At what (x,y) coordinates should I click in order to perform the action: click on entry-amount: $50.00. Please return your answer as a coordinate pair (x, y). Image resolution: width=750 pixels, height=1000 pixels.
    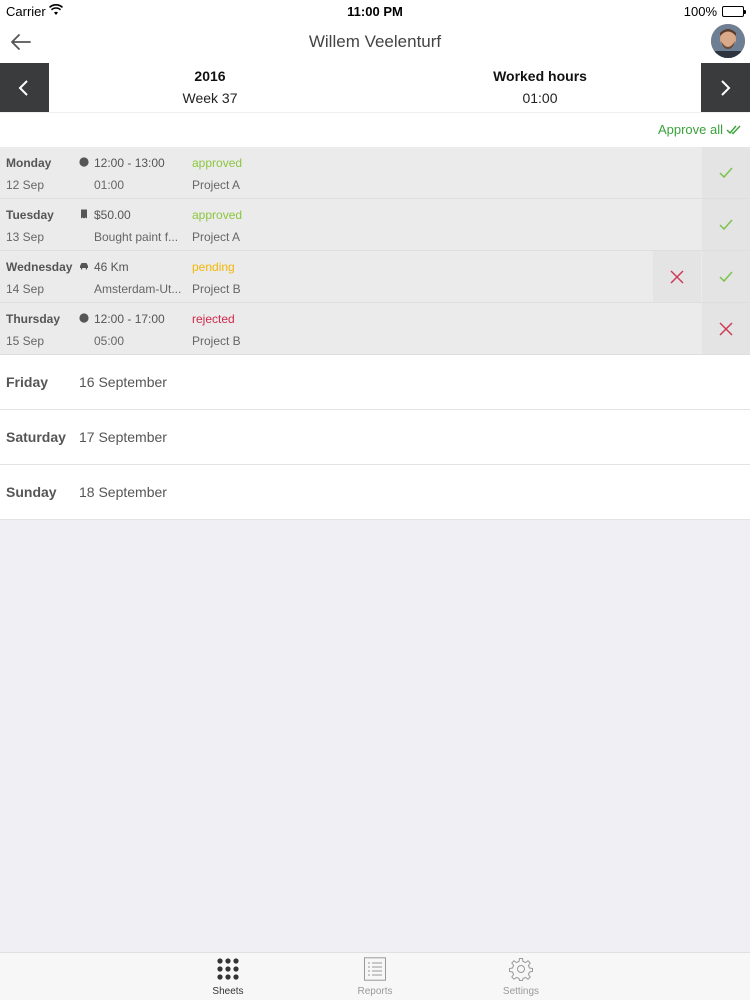
    Looking at the image, I should click on (112, 215).